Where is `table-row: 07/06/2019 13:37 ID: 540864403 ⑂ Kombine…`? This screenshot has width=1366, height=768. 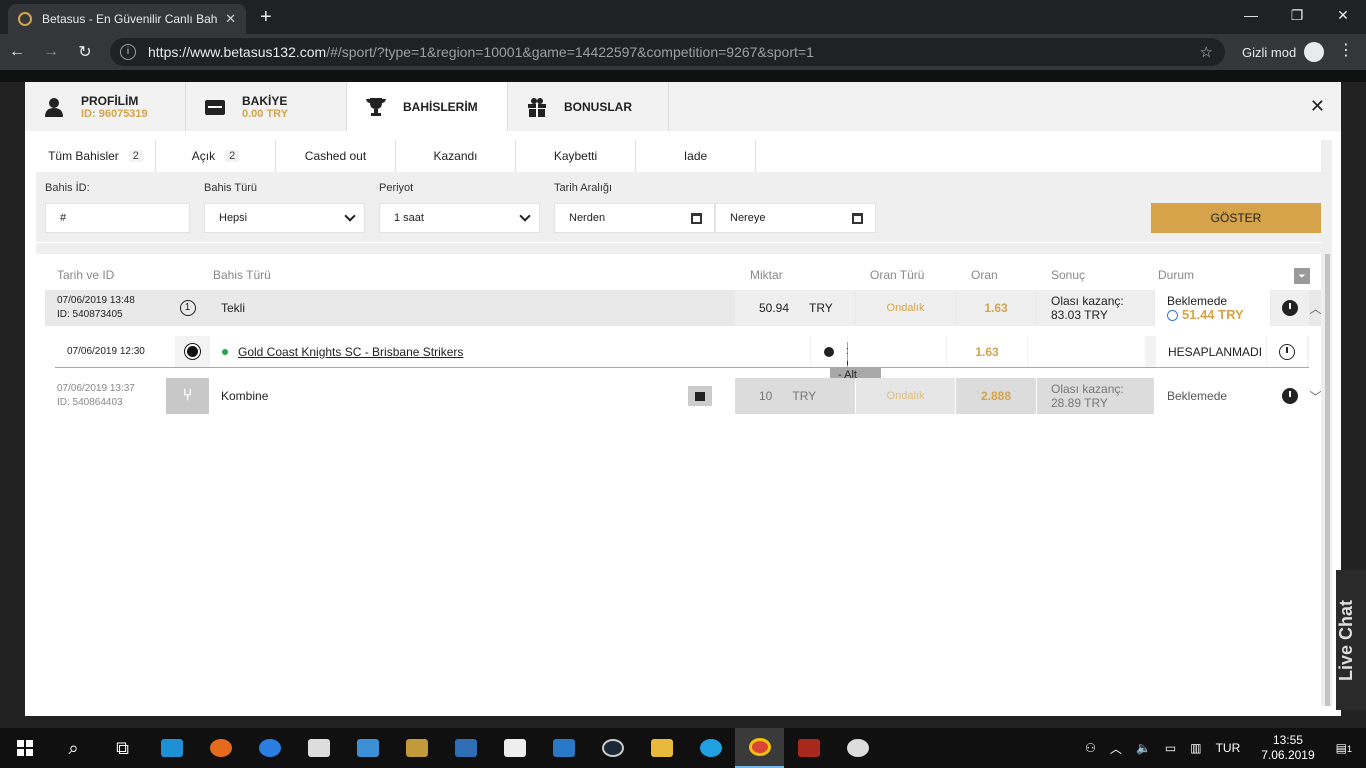 table-row: 07/06/2019 13:37 ID: 540864403 ⑂ Kombine… is located at coordinates (683, 396).